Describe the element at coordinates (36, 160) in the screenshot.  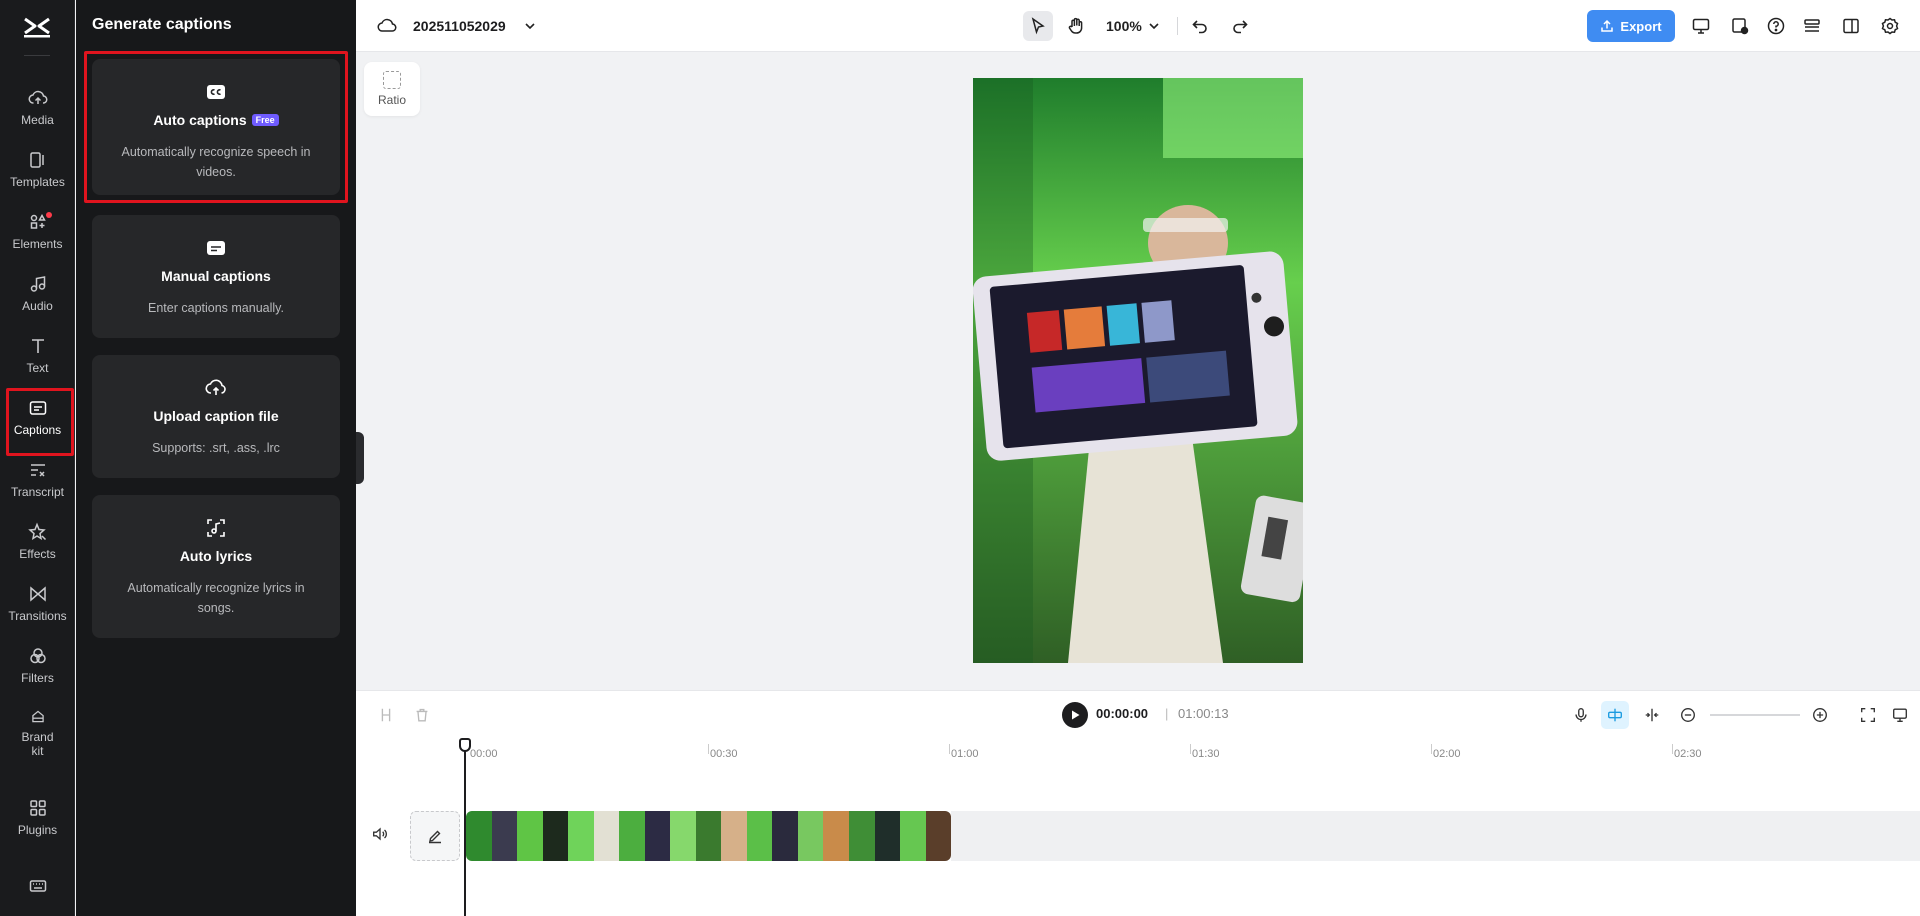
I see `templates-icon` at that location.